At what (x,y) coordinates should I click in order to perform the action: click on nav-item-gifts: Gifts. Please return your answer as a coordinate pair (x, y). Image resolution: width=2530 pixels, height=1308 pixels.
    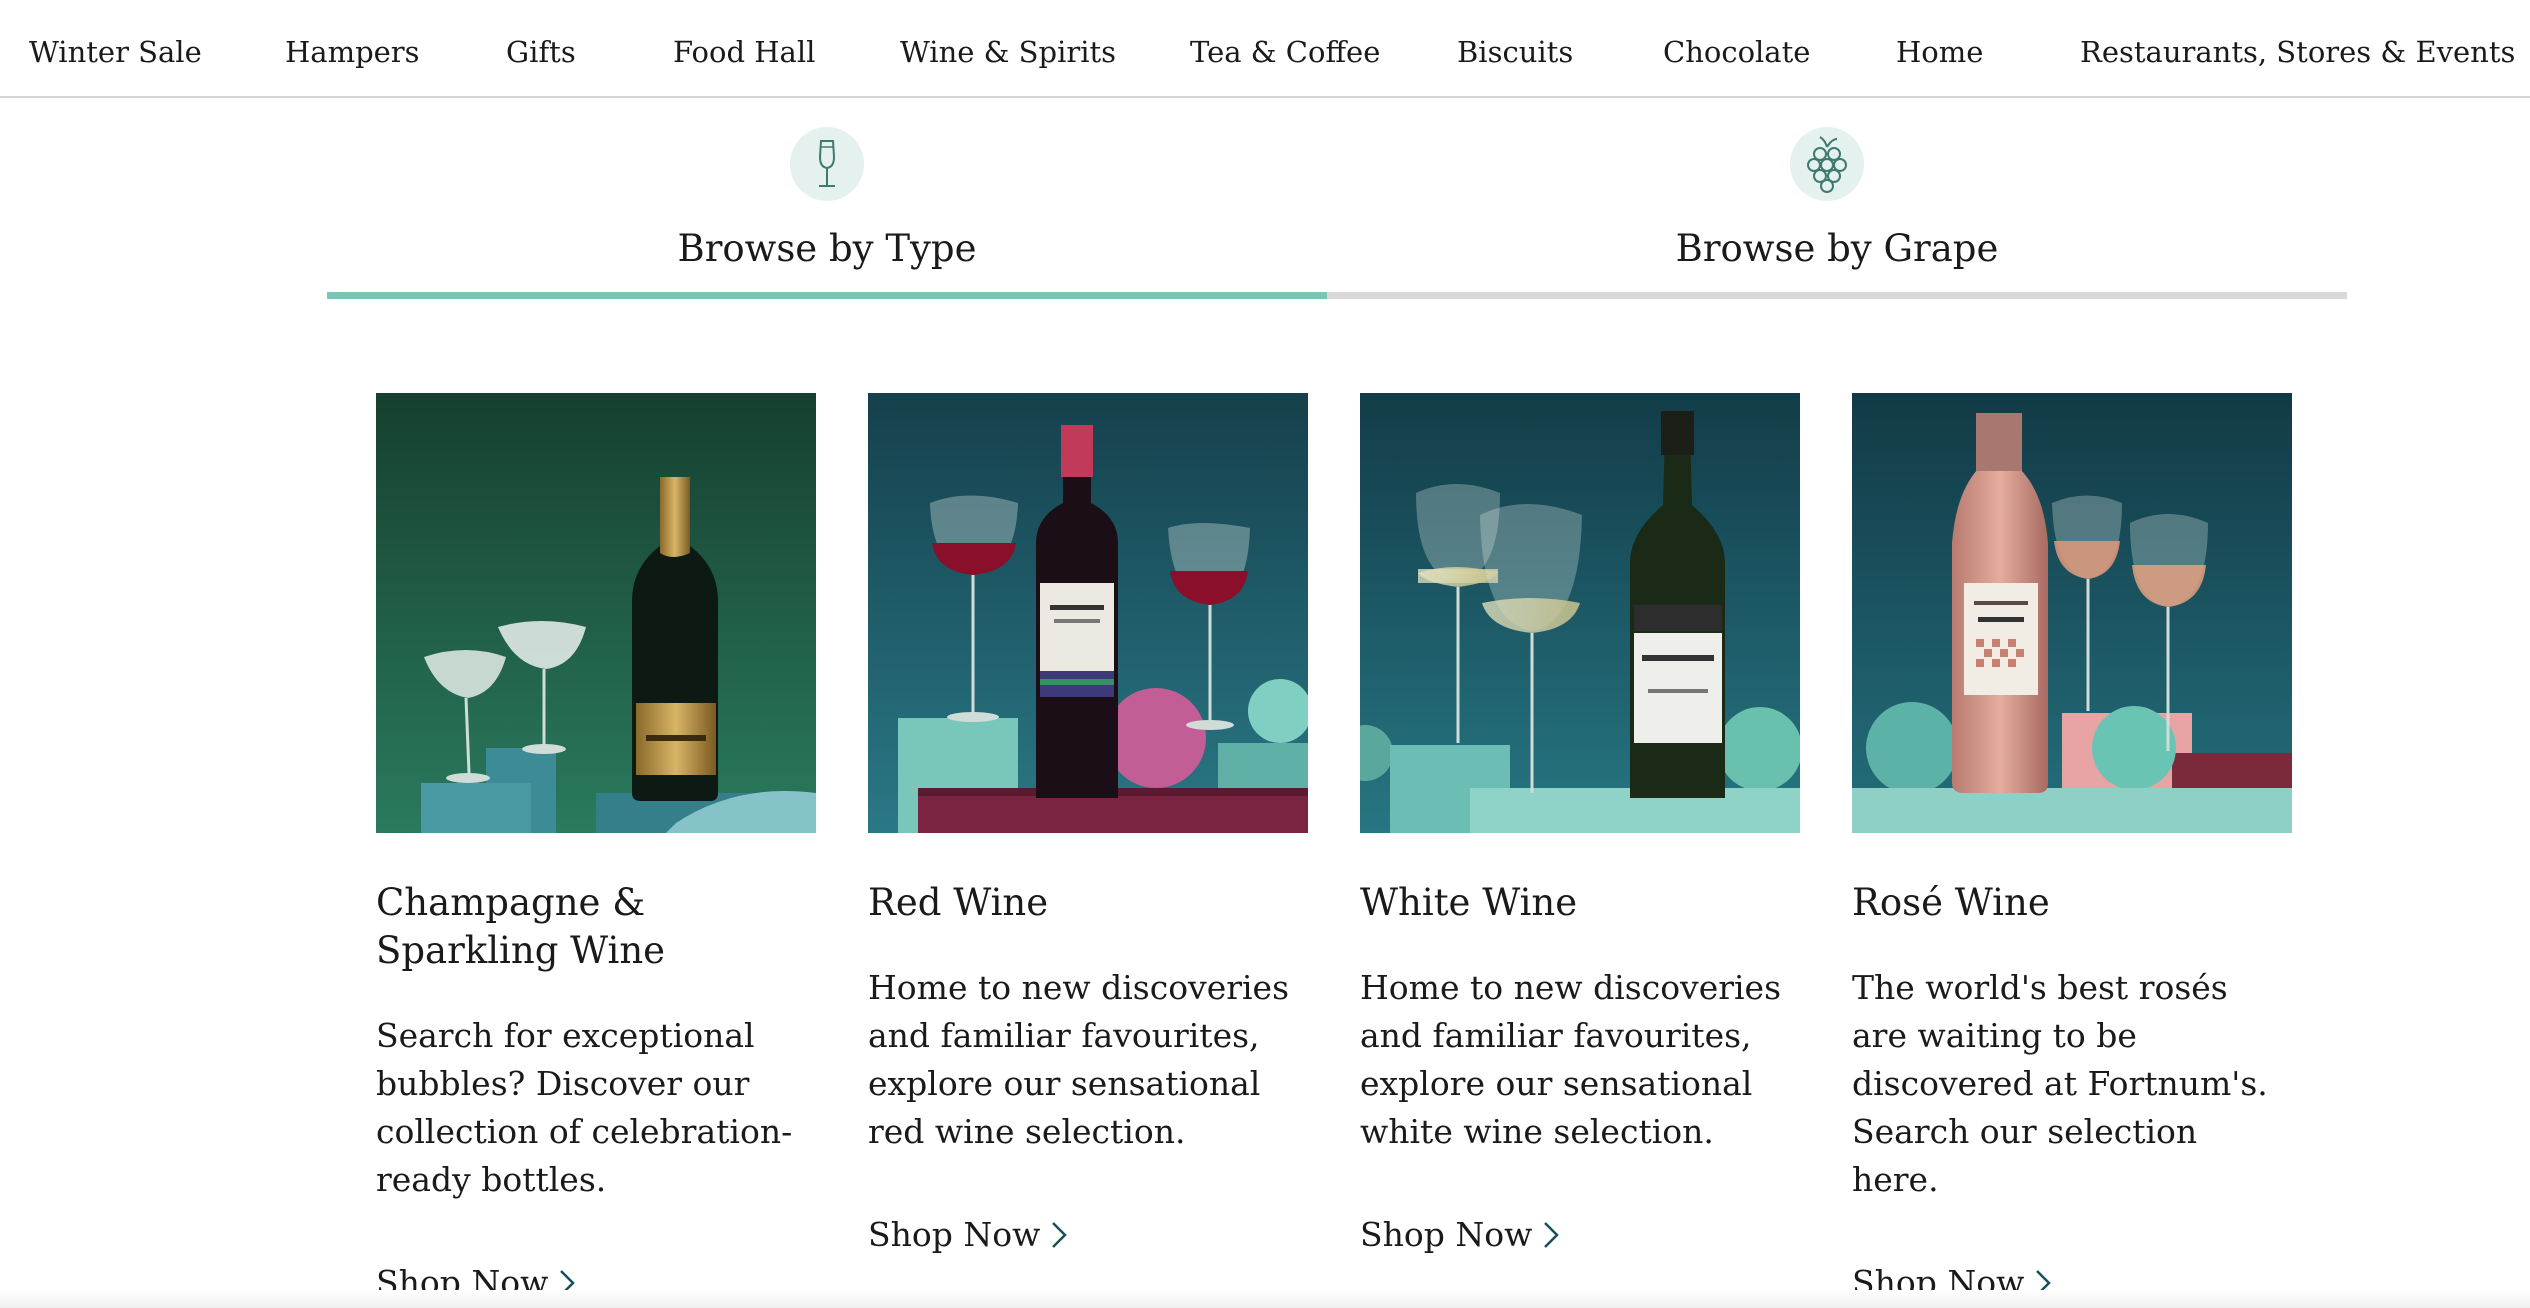
    Looking at the image, I should click on (541, 52).